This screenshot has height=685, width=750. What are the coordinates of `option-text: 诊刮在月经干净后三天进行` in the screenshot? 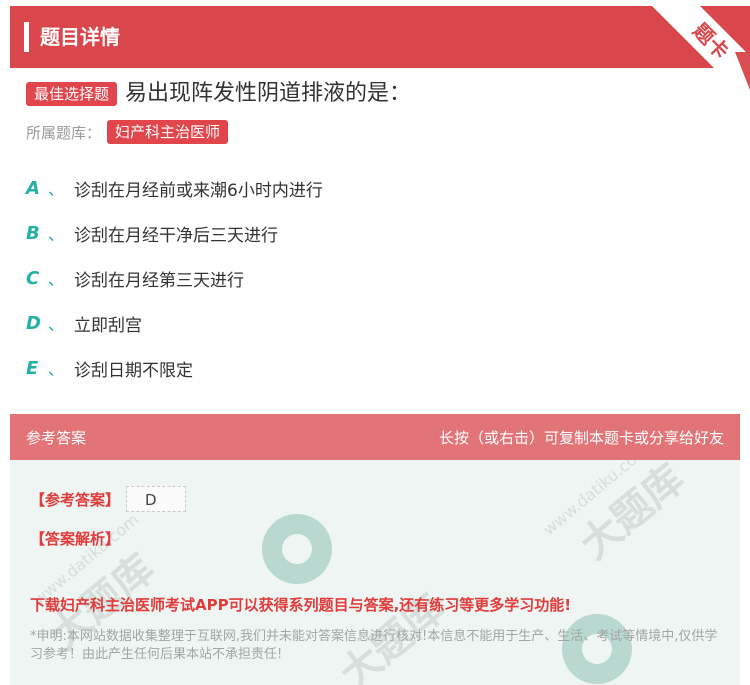 It's located at (176, 235).